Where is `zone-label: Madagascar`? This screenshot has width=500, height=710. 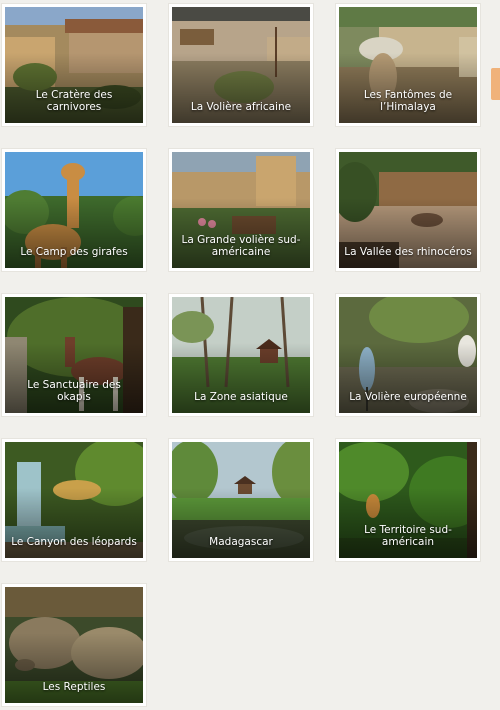
zone-label: Madagascar is located at coordinates (241, 542).